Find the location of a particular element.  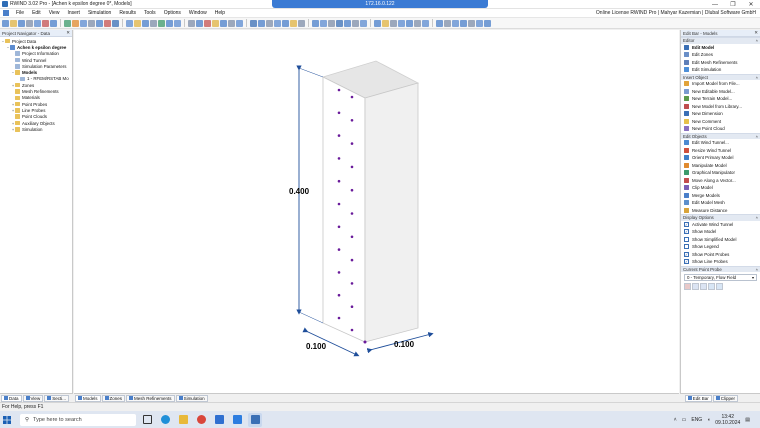

probe-export-button is located at coordinates (719, 286).